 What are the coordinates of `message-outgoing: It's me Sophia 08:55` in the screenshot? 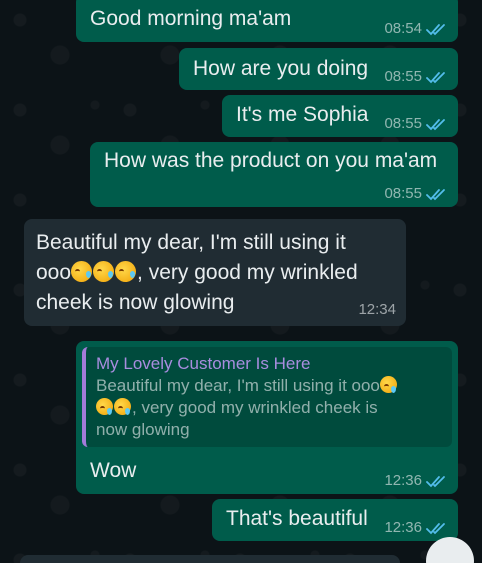 It's located at (340, 116).